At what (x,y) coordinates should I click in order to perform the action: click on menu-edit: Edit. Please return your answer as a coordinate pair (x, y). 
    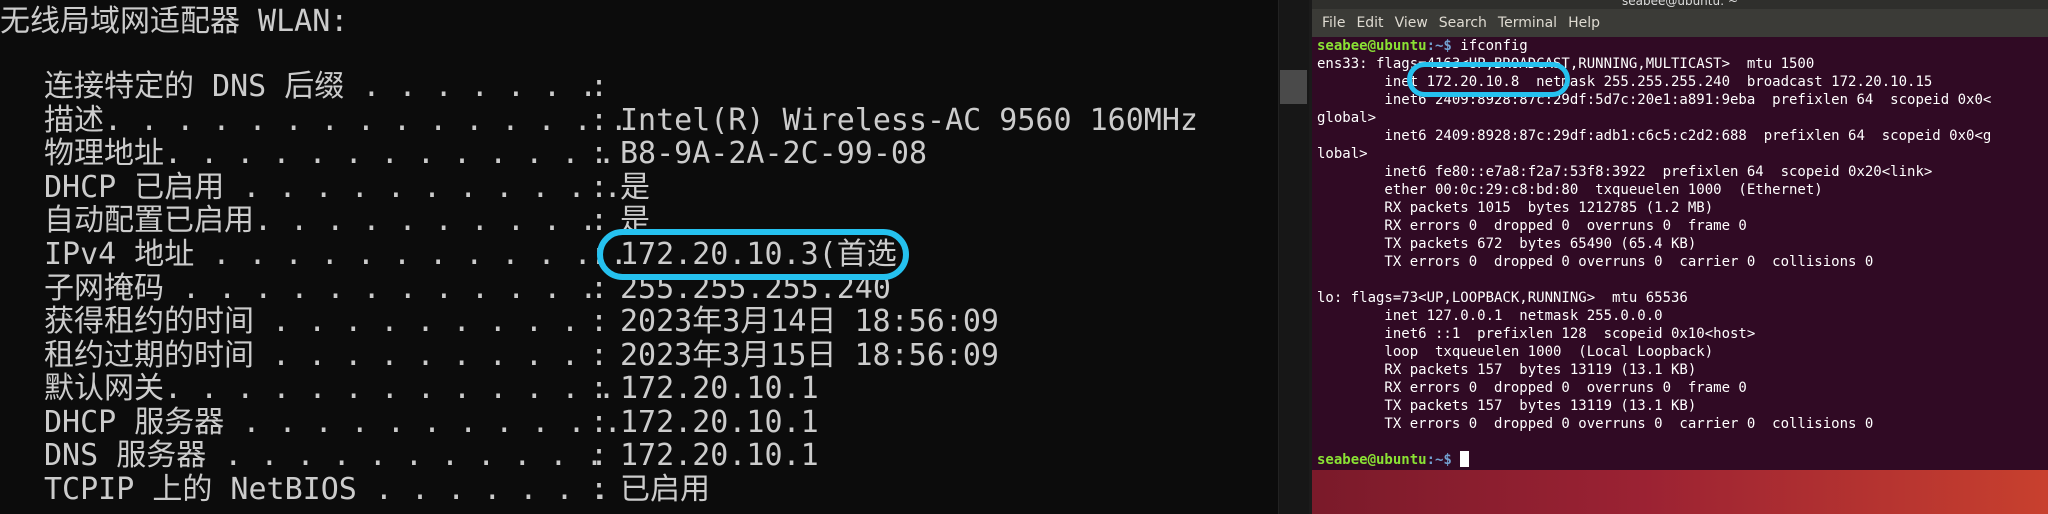
    Looking at the image, I should click on (1369, 23).